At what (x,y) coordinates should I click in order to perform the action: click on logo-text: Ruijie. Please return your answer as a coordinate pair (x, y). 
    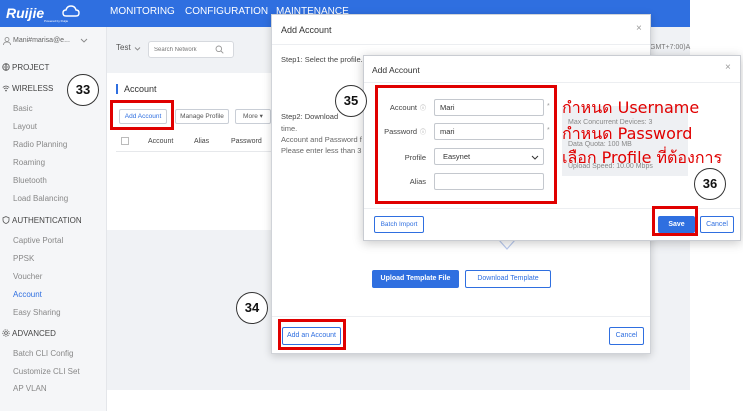
    Looking at the image, I should click on (25, 13).